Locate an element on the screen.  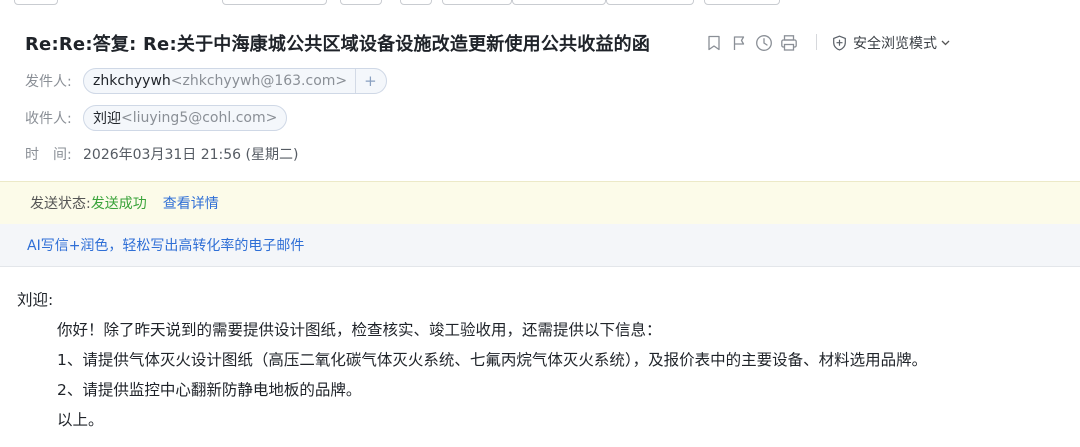
chevron-down-icon is located at coordinates (948, 43).